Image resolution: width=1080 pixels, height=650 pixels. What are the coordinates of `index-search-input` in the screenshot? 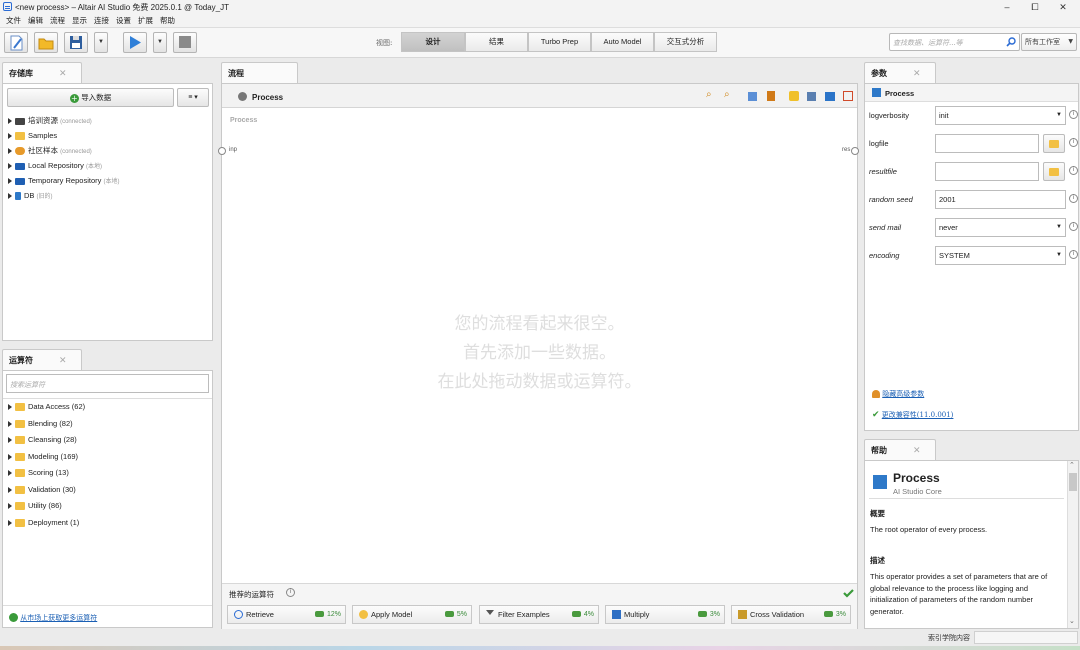 It's located at (1026, 637).